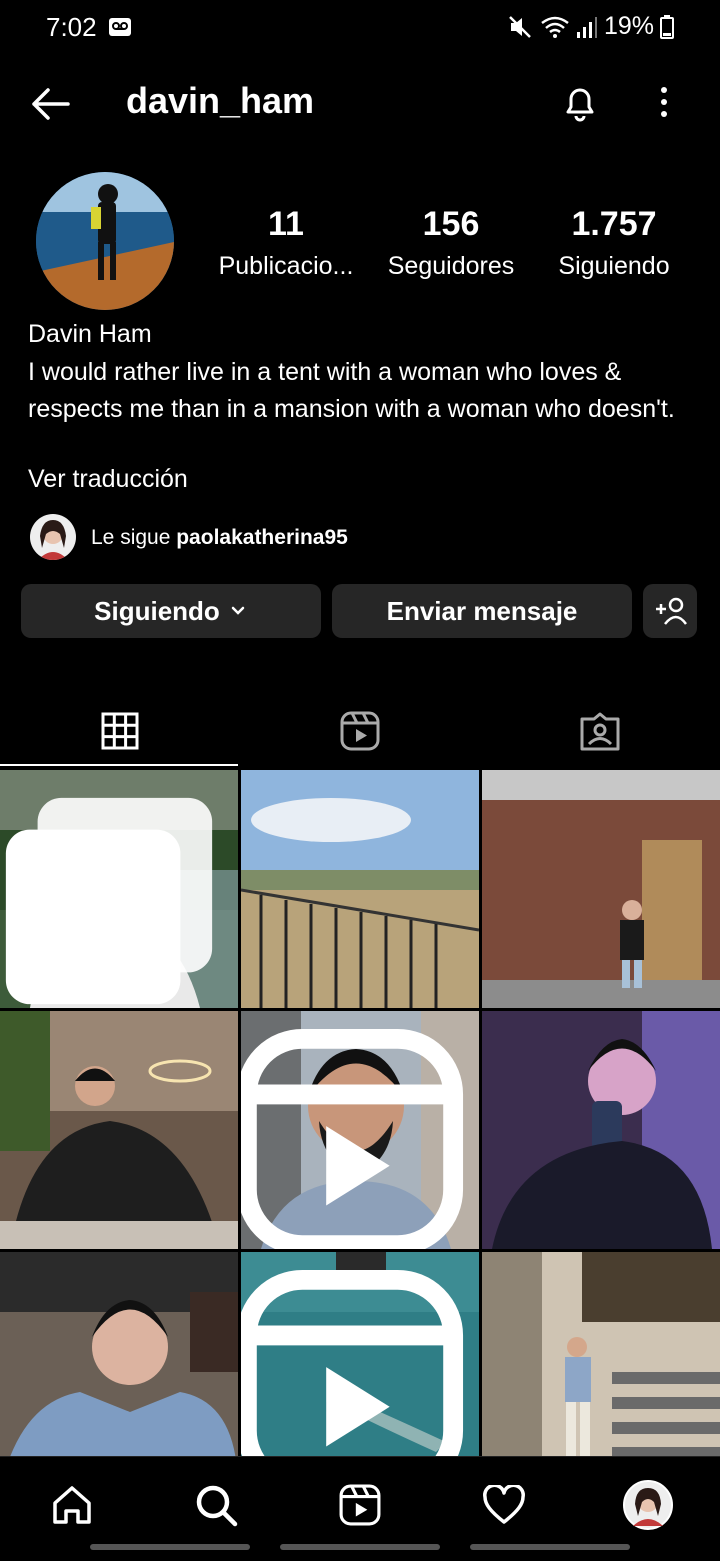 The height and width of the screenshot is (1561, 720). Describe the element at coordinates (157, 610) in the screenshot. I see `following-label: Siguiendo` at that location.